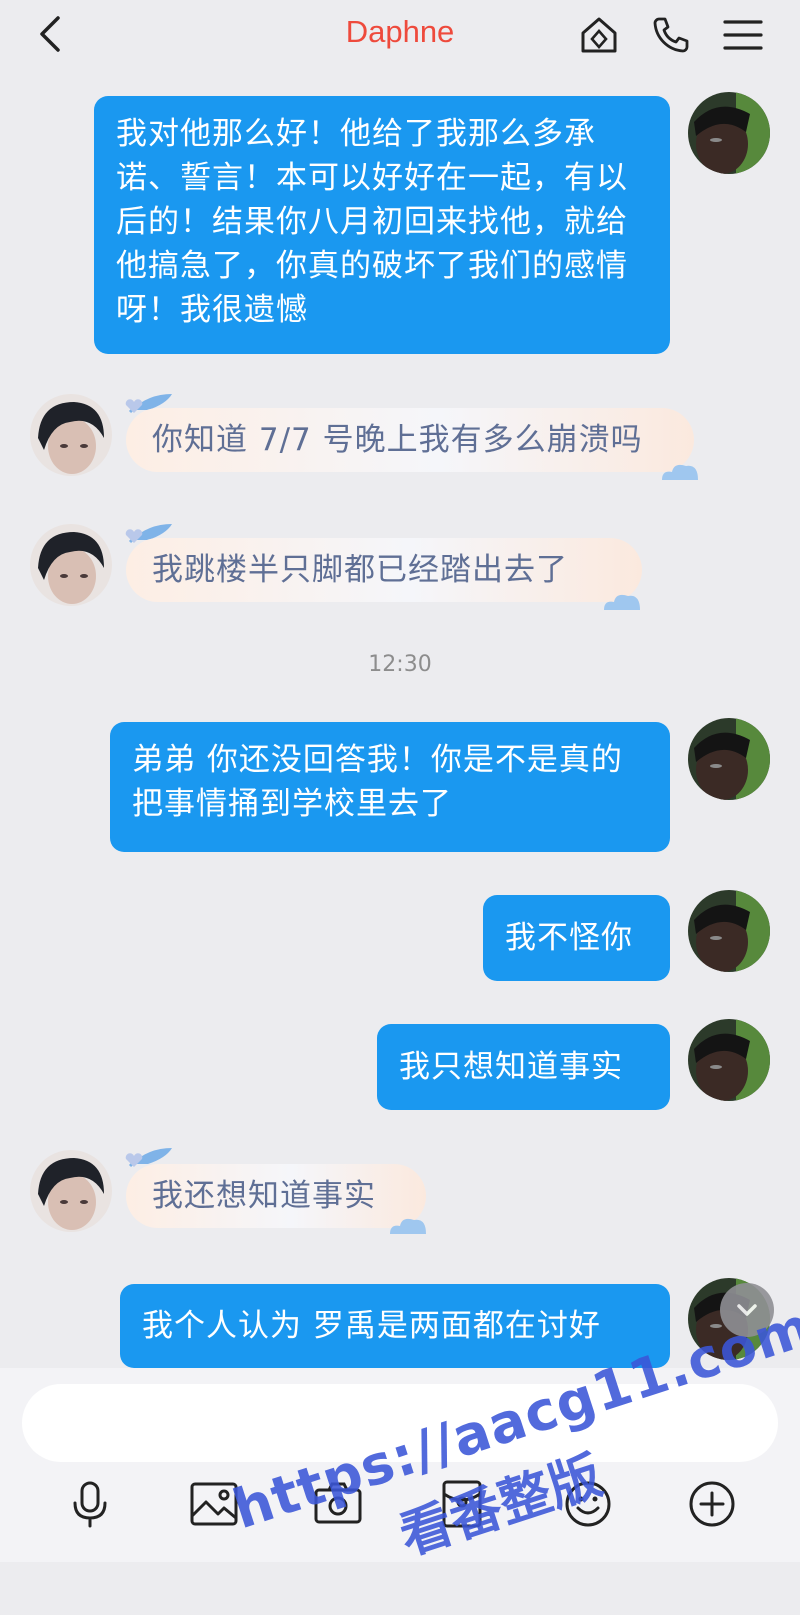 This screenshot has height=1615, width=800. What do you see at coordinates (134, 1160) in the screenshot?
I see `heart-decoration-icon` at bounding box center [134, 1160].